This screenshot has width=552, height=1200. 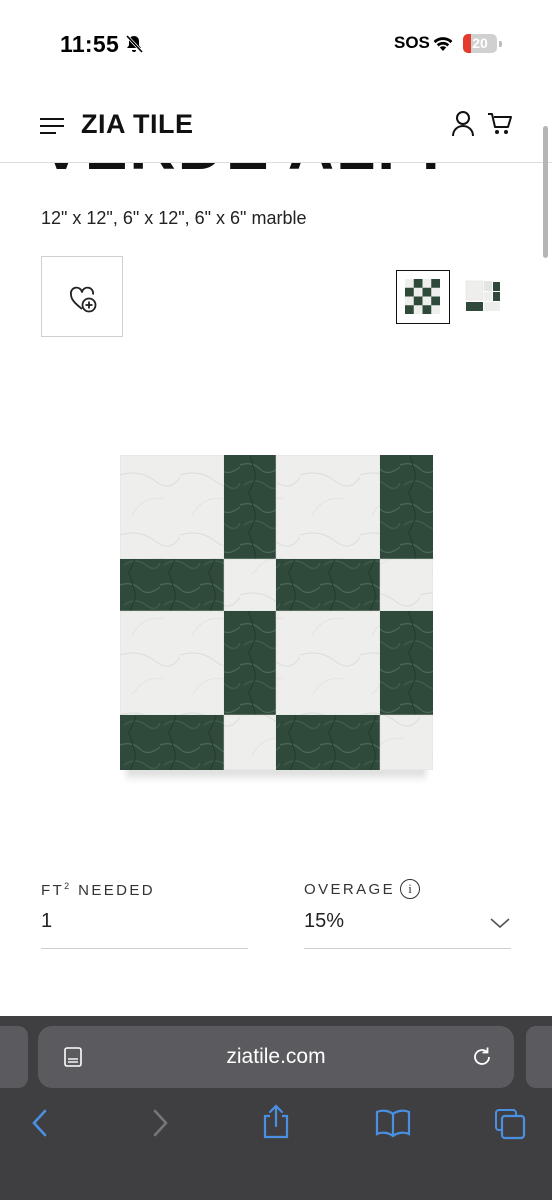 What do you see at coordinates (40, 1123) in the screenshot?
I see `back-icon` at bounding box center [40, 1123].